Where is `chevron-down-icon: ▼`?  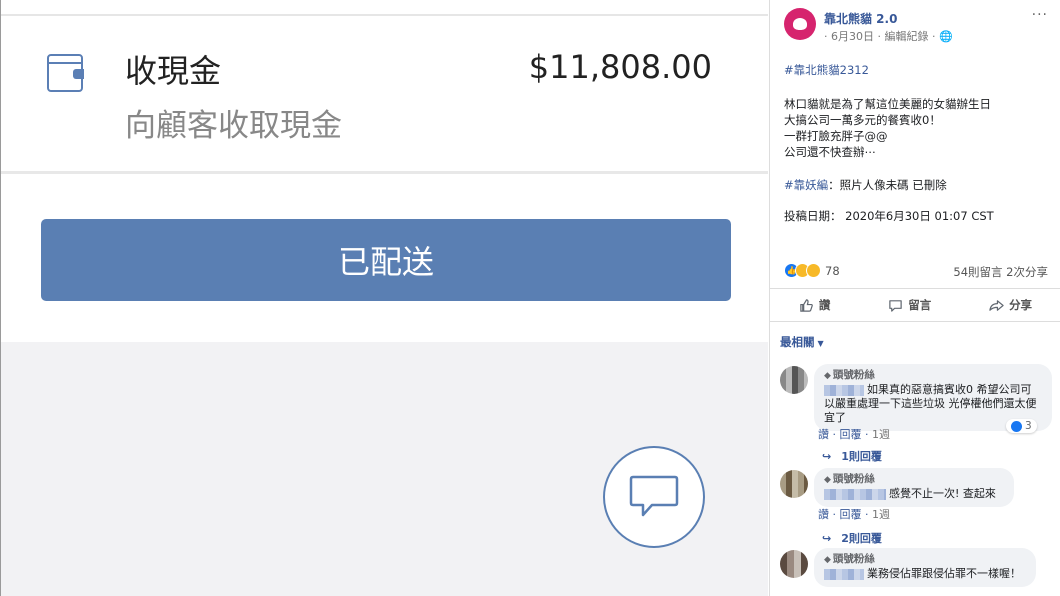
chevron-down-icon: ▼ is located at coordinates (820, 343).